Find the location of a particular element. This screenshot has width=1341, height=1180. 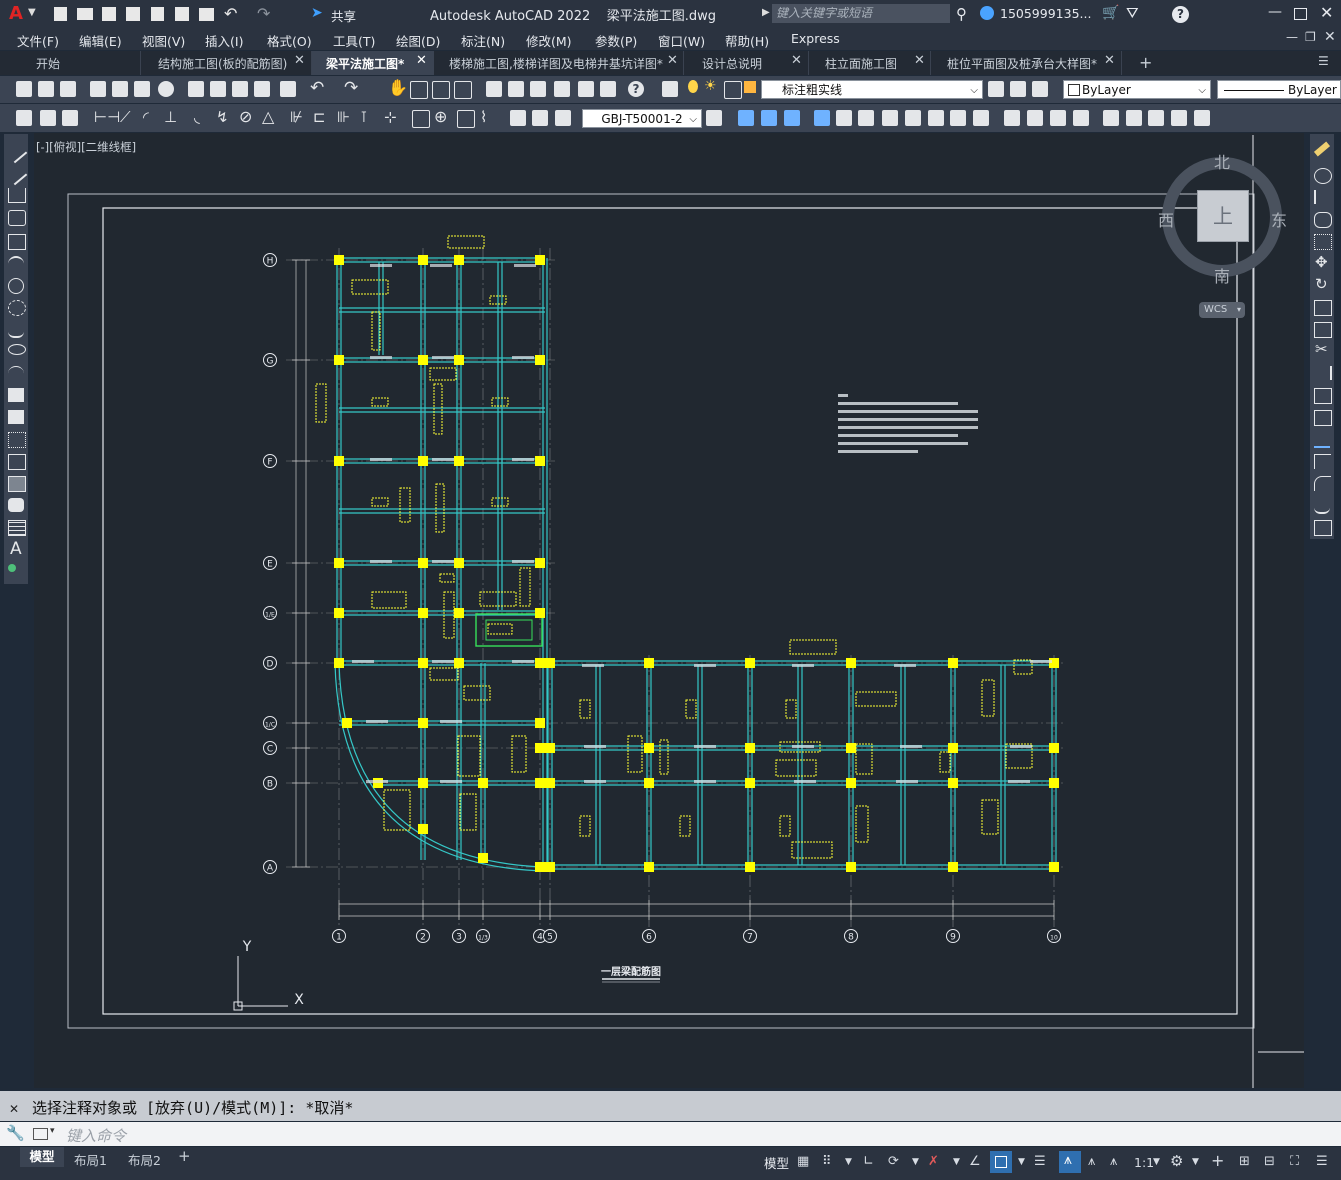

group-icon is located at coordinates (1156, 118).